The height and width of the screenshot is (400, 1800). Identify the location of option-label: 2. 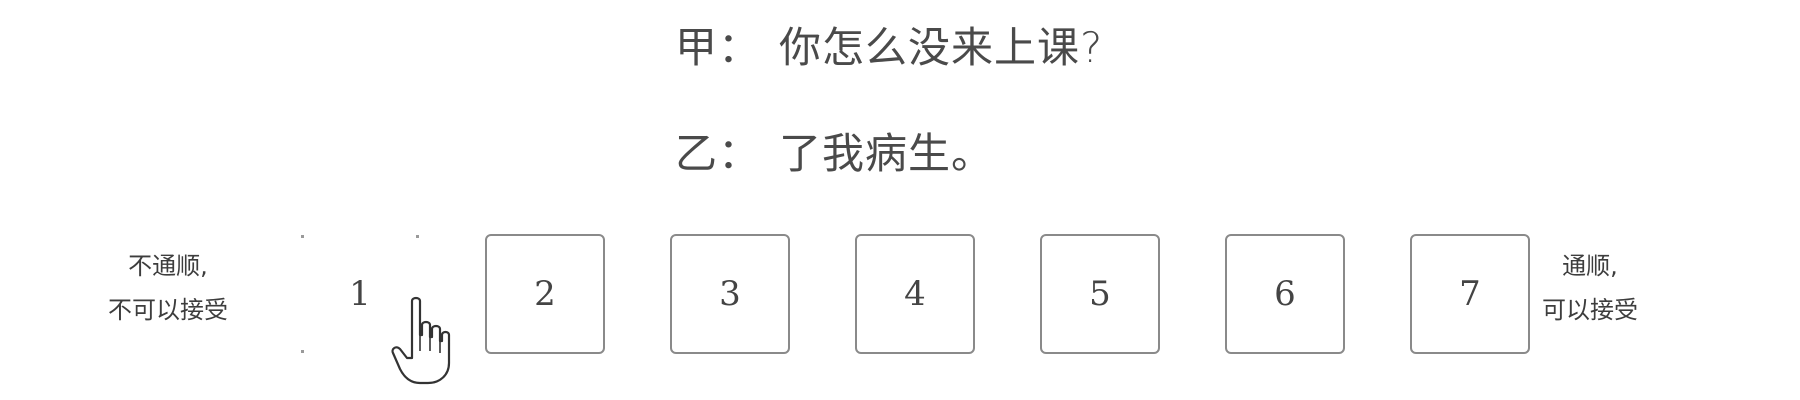
(545, 294).